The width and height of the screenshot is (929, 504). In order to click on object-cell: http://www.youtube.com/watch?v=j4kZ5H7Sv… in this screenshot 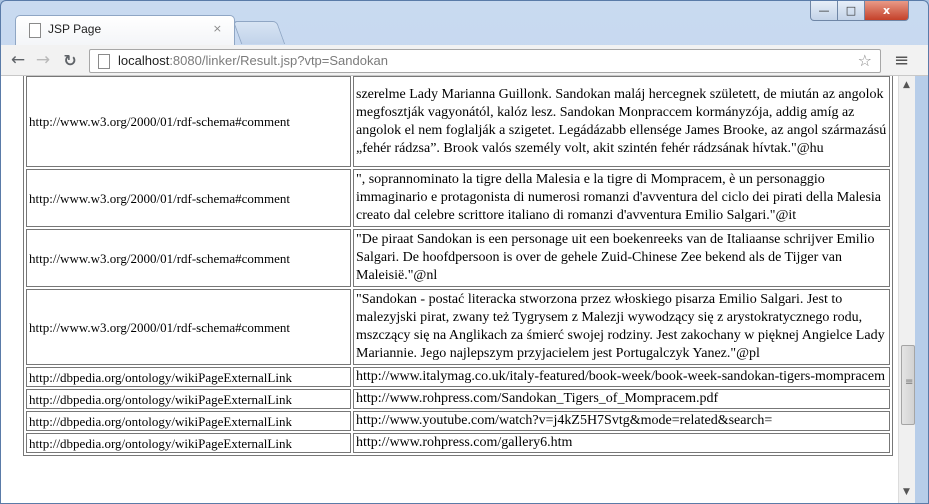, I will do `click(621, 421)`.